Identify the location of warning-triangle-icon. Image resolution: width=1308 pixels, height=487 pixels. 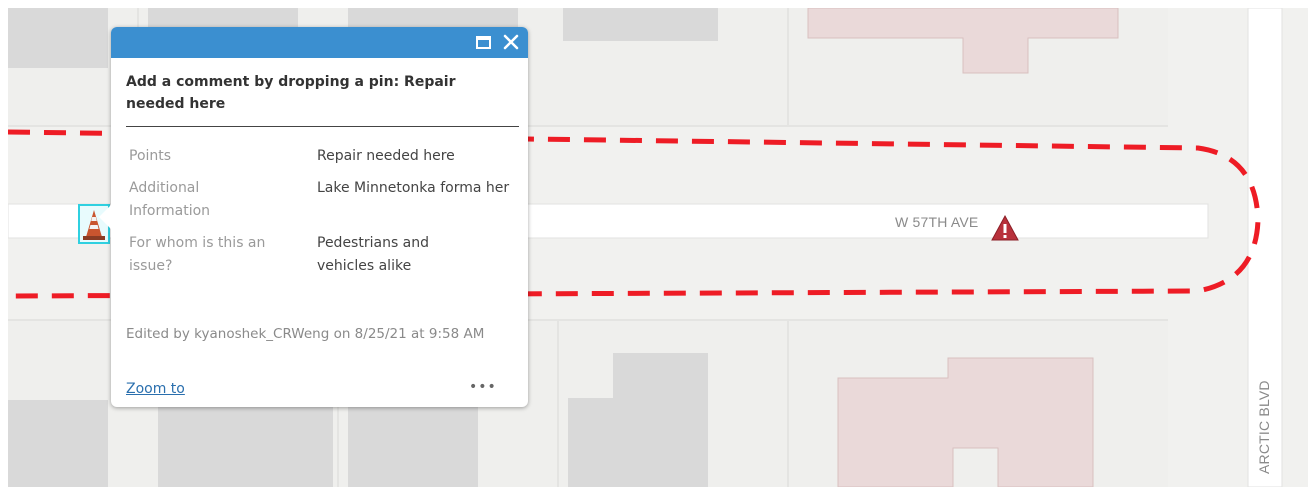
(1005, 227).